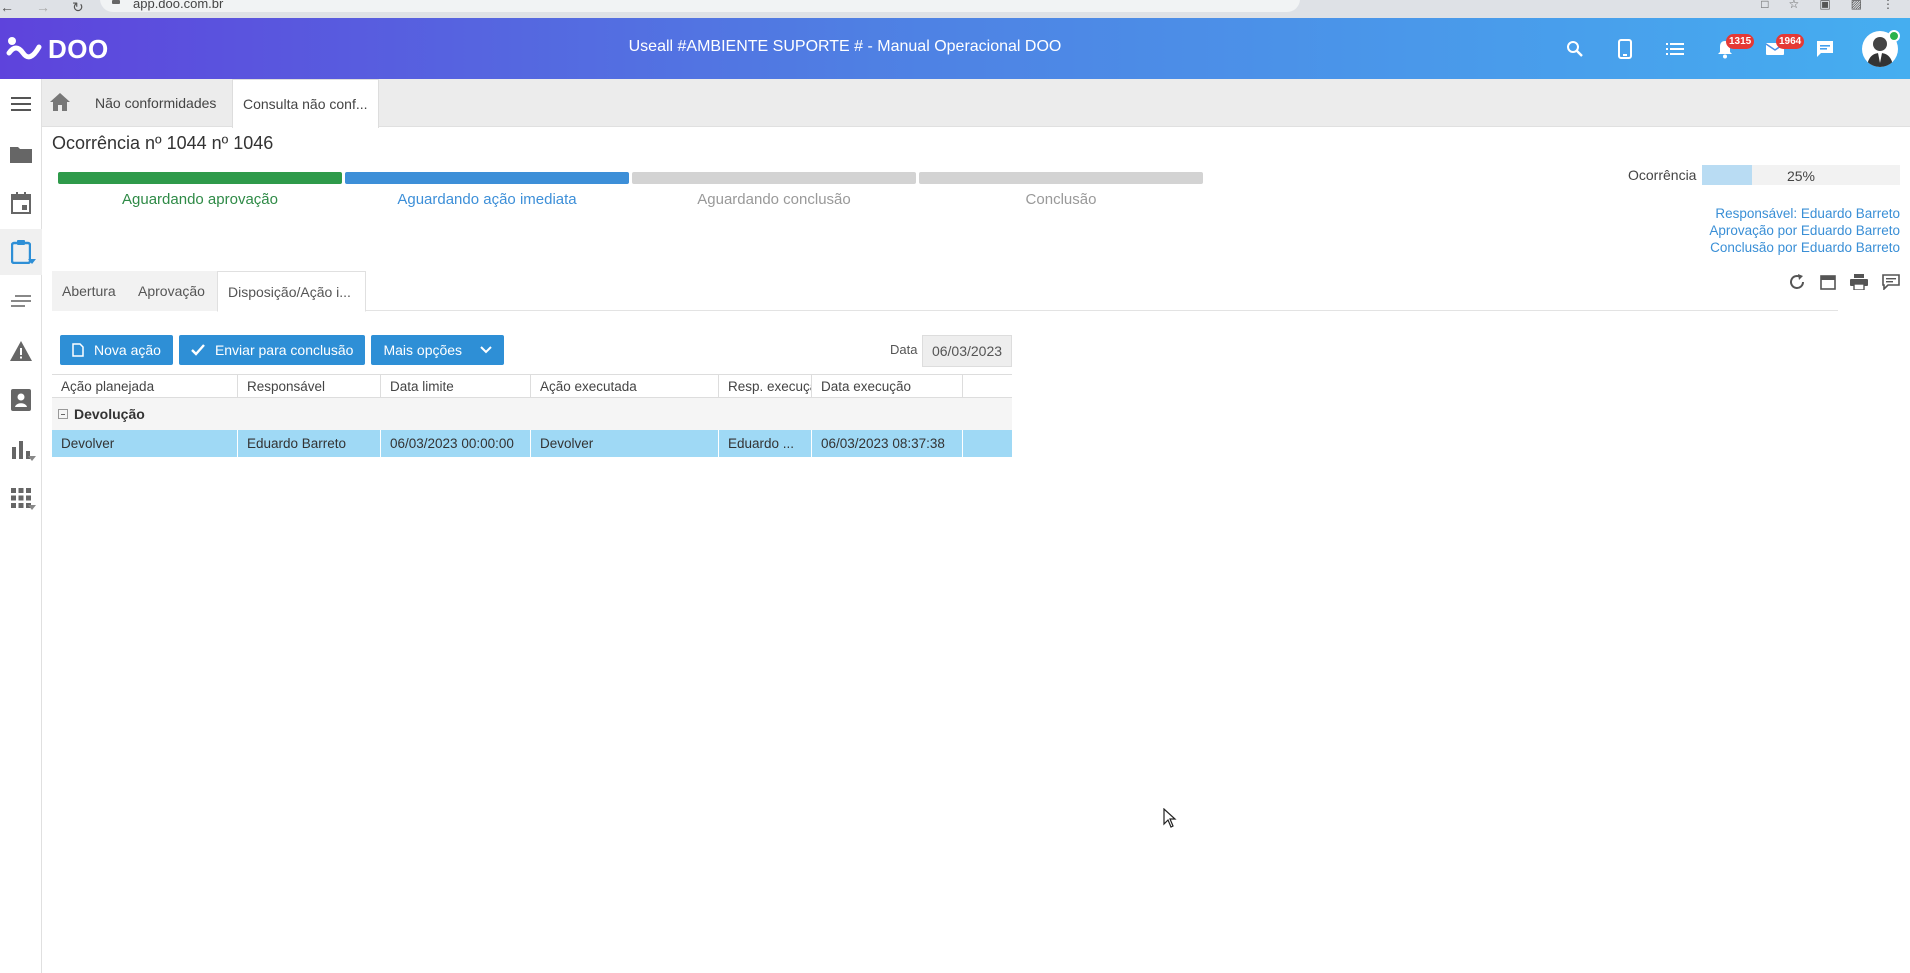 The height and width of the screenshot is (973, 1910). I want to click on notifications-button: 1315, so click(1727, 48).